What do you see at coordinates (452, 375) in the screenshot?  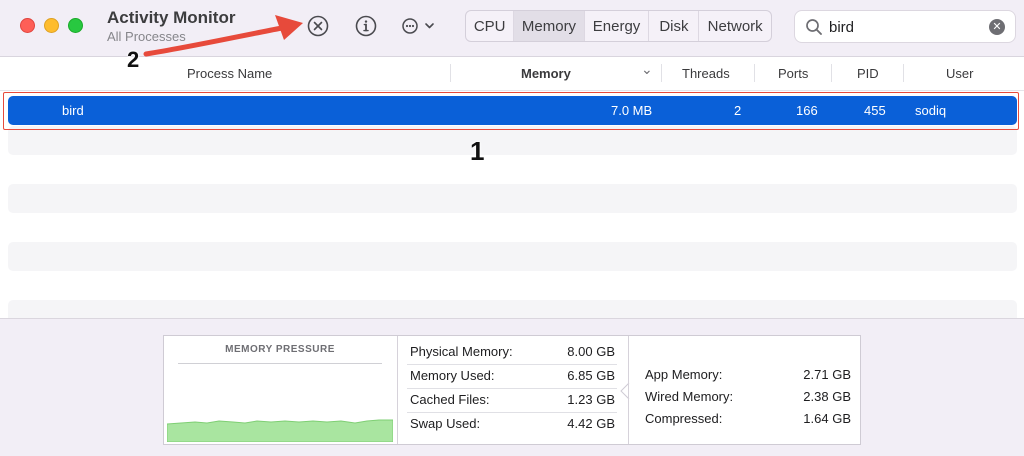 I see `memory-used-label: Memory Used:` at bounding box center [452, 375].